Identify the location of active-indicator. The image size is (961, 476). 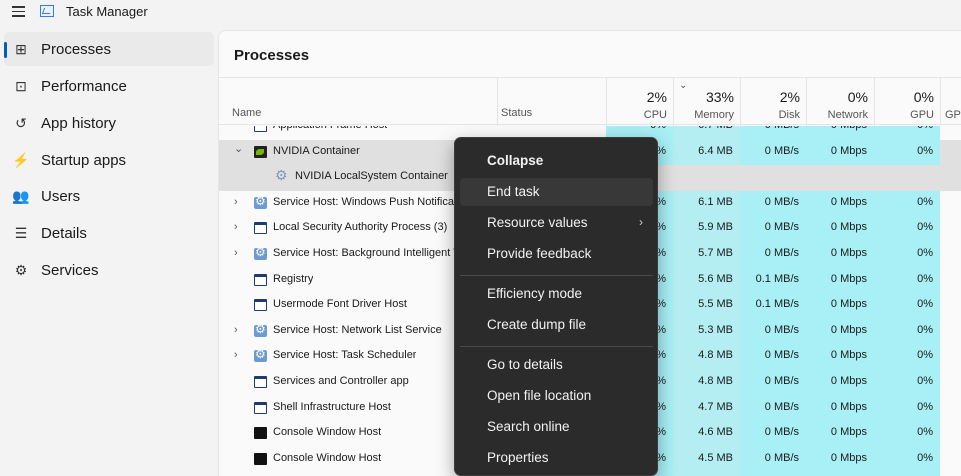
(5, 50).